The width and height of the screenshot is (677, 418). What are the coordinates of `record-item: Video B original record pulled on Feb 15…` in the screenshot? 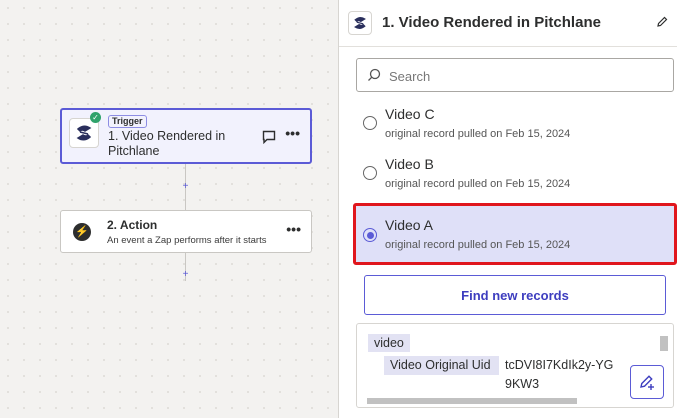 It's located at (515, 178).